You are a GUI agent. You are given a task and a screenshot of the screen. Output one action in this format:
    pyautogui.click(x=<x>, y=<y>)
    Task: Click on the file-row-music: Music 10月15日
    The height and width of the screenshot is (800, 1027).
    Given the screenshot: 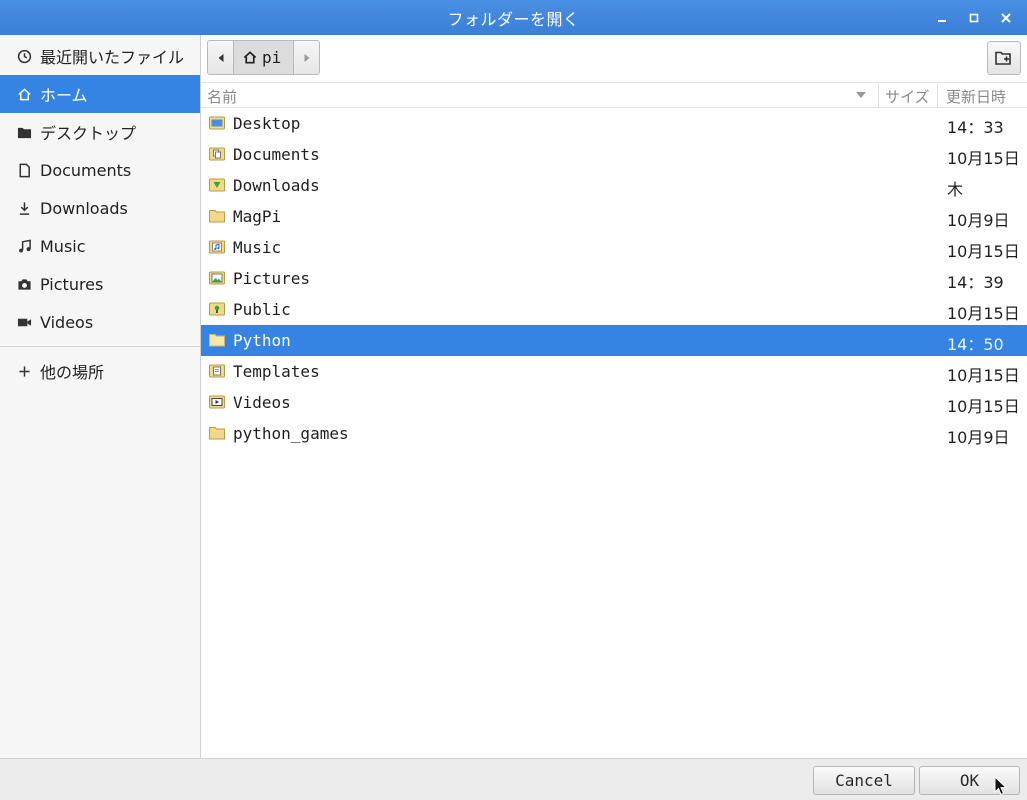 What is the action you would take?
    pyautogui.click(x=614, y=247)
    